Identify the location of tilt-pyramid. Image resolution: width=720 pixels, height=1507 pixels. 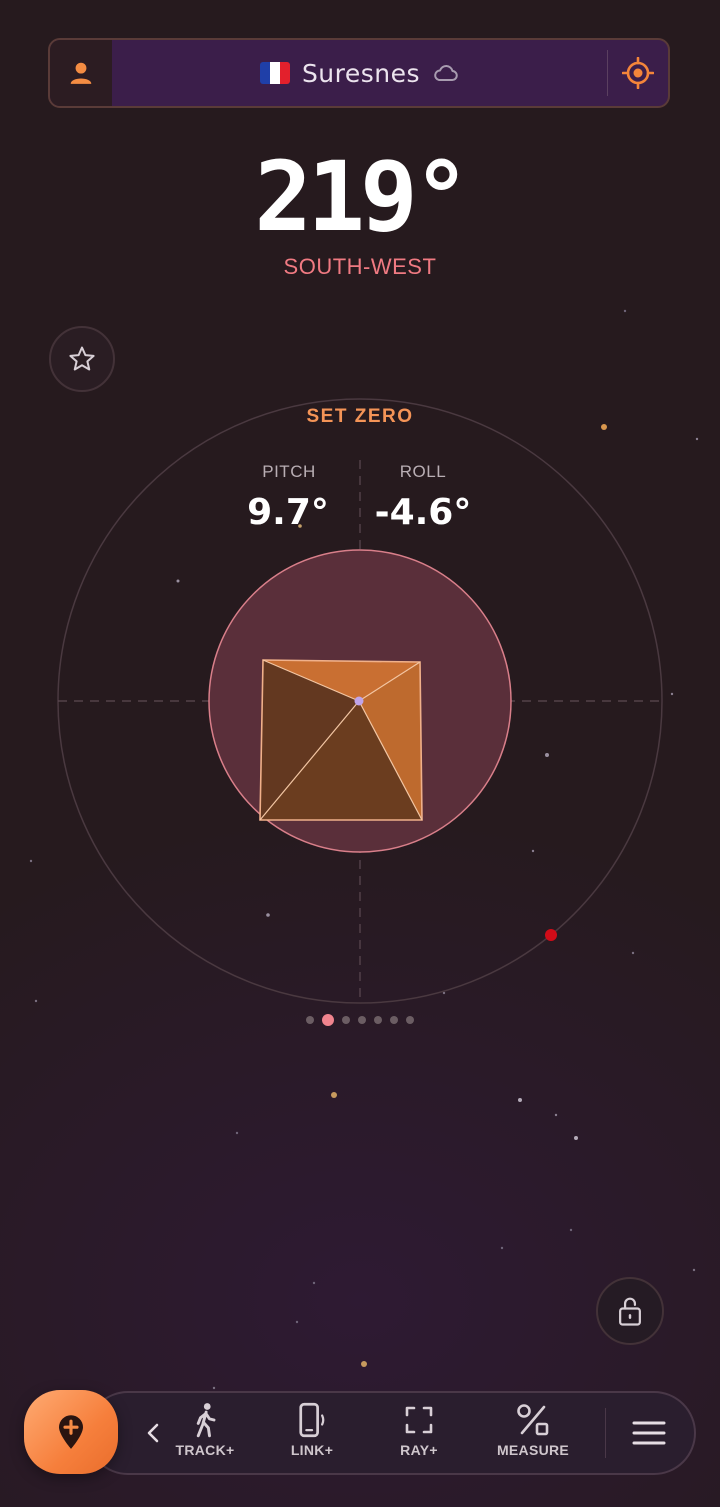
(341, 740).